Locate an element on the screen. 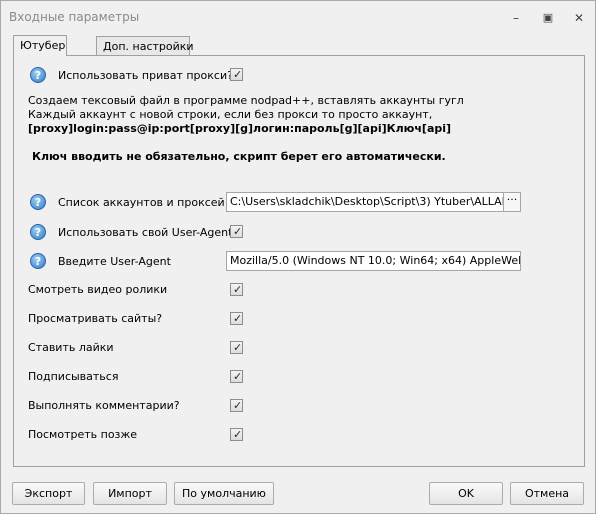 This screenshot has width=598, height=518. ua-label: Введите User-Agent is located at coordinates (114, 261).